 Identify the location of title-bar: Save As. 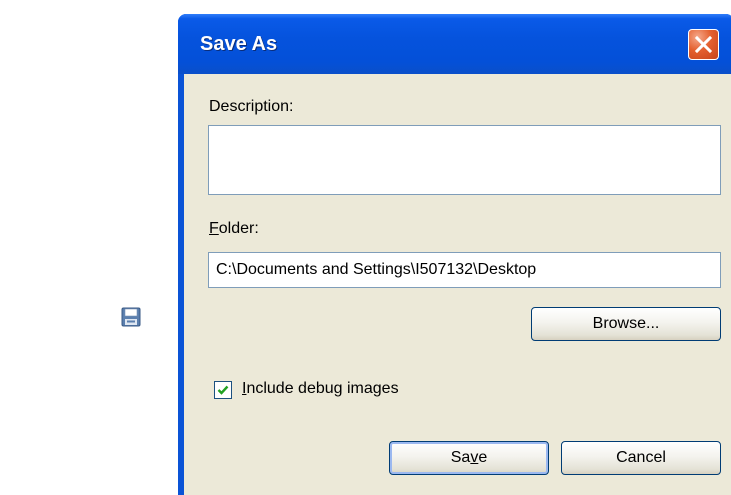
(454, 44).